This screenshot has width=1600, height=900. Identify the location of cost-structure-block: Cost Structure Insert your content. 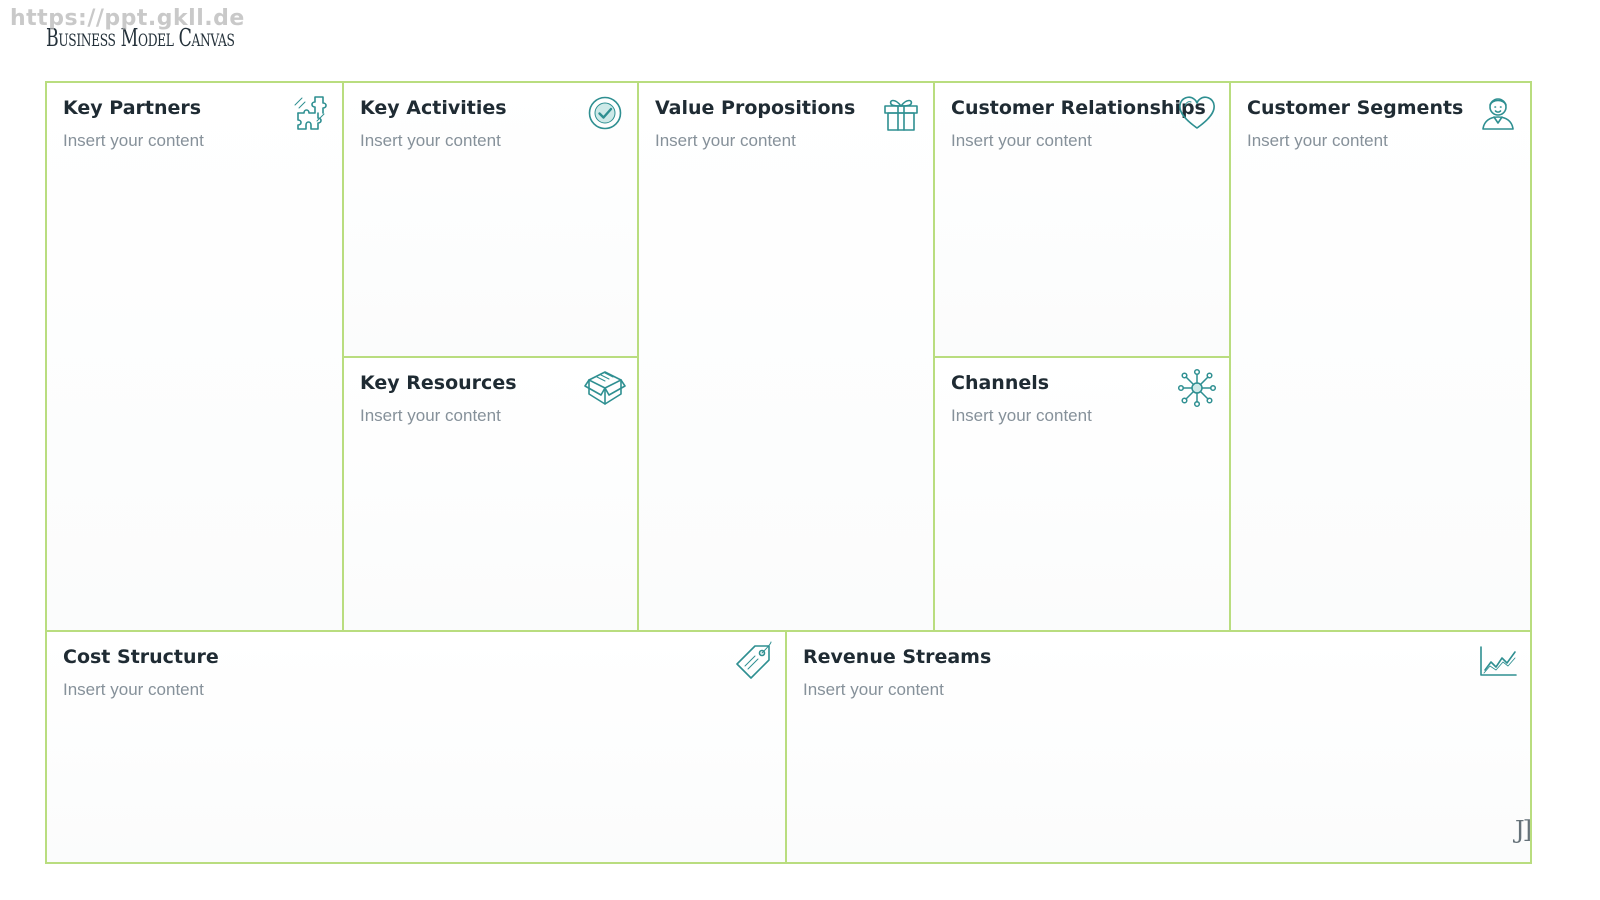
(417, 747).